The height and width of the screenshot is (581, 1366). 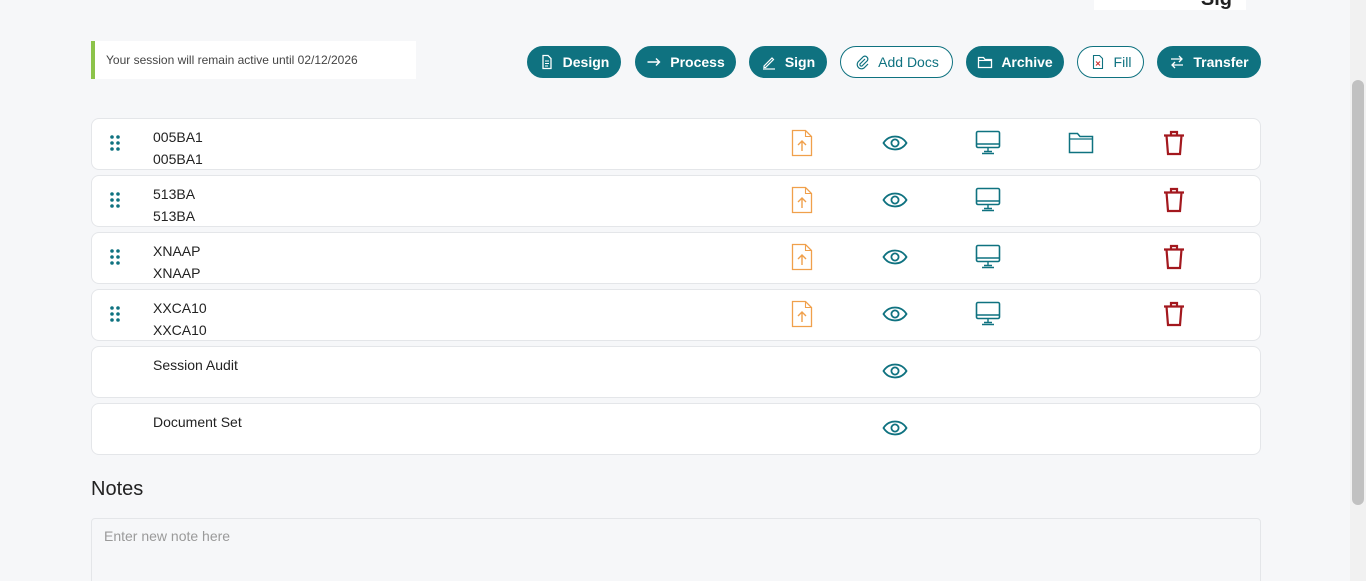 What do you see at coordinates (180, 319) in the screenshot?
I see `document-name: XXCA10 XXCA10` at bounding box center [180, 319].